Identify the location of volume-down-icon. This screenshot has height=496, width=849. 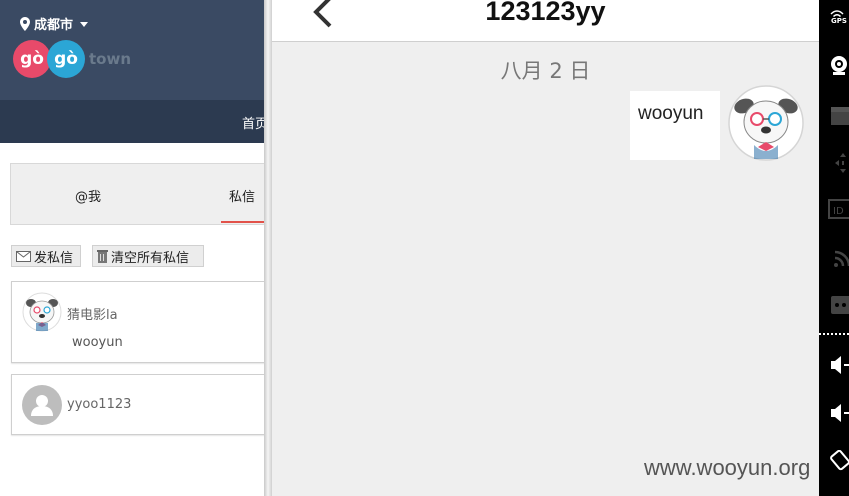
(837, 413).